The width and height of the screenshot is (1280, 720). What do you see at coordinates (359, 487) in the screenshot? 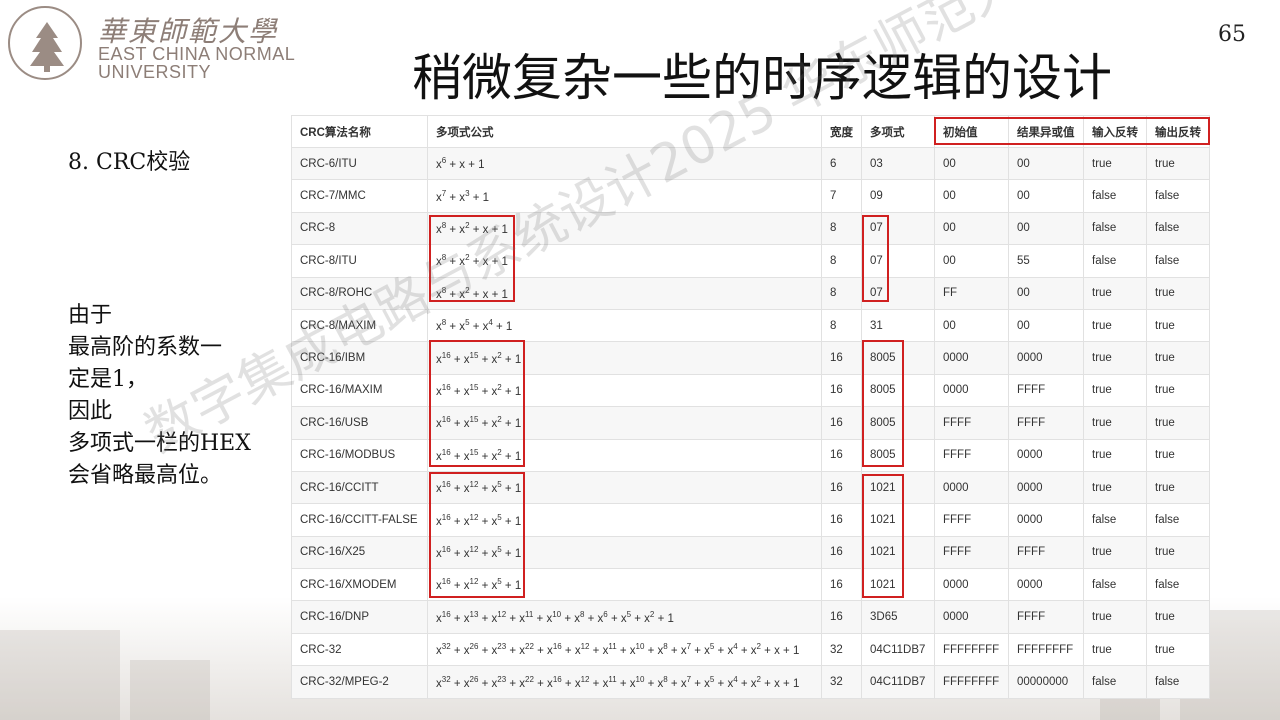
I see `cell-algorithm-name: CRC-16/CCITT` at bounding box center [359, 487].